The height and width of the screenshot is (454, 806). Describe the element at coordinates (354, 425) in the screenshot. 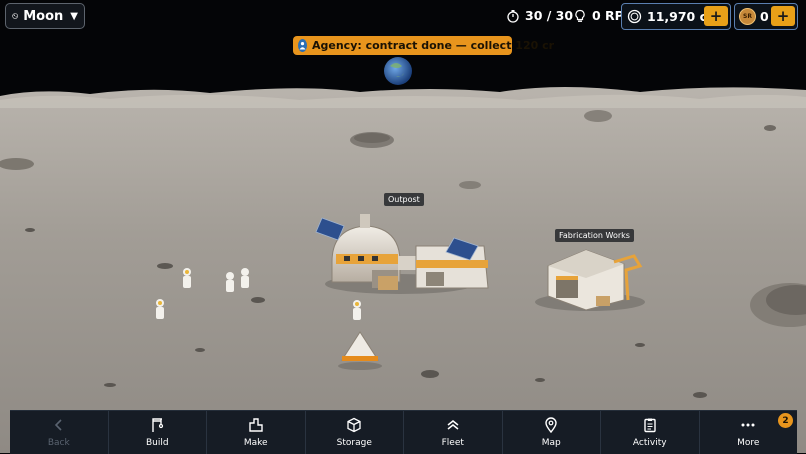

I see `storage-icon` at that location.